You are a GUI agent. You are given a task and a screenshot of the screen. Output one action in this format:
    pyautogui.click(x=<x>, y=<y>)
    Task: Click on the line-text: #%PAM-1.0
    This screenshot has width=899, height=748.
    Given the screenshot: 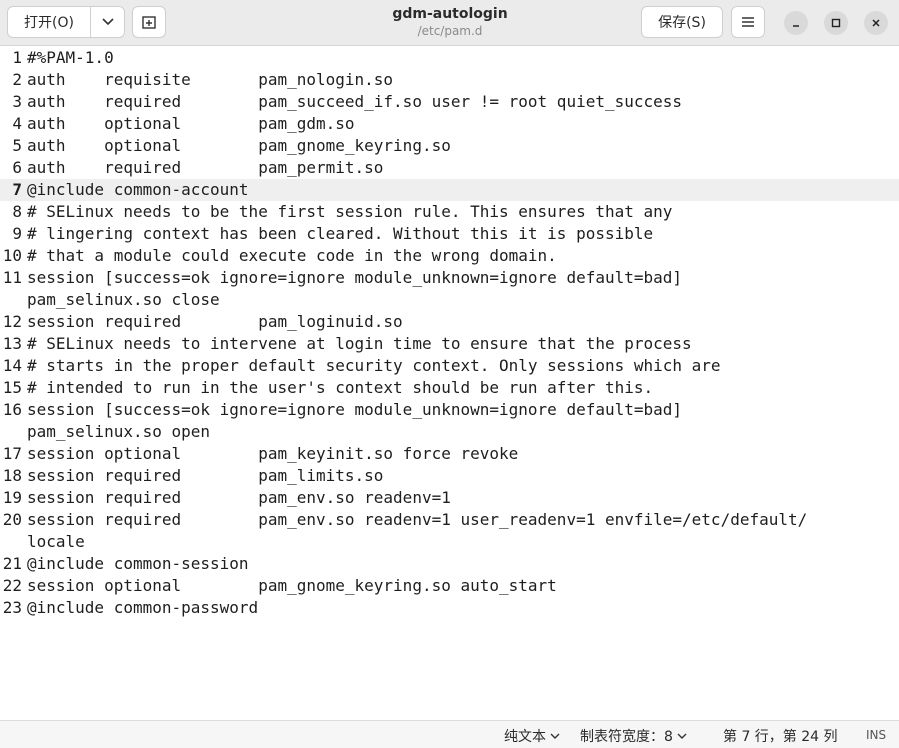 What is the action you would take?
    pyautogui.click(x=69, y=58)
    